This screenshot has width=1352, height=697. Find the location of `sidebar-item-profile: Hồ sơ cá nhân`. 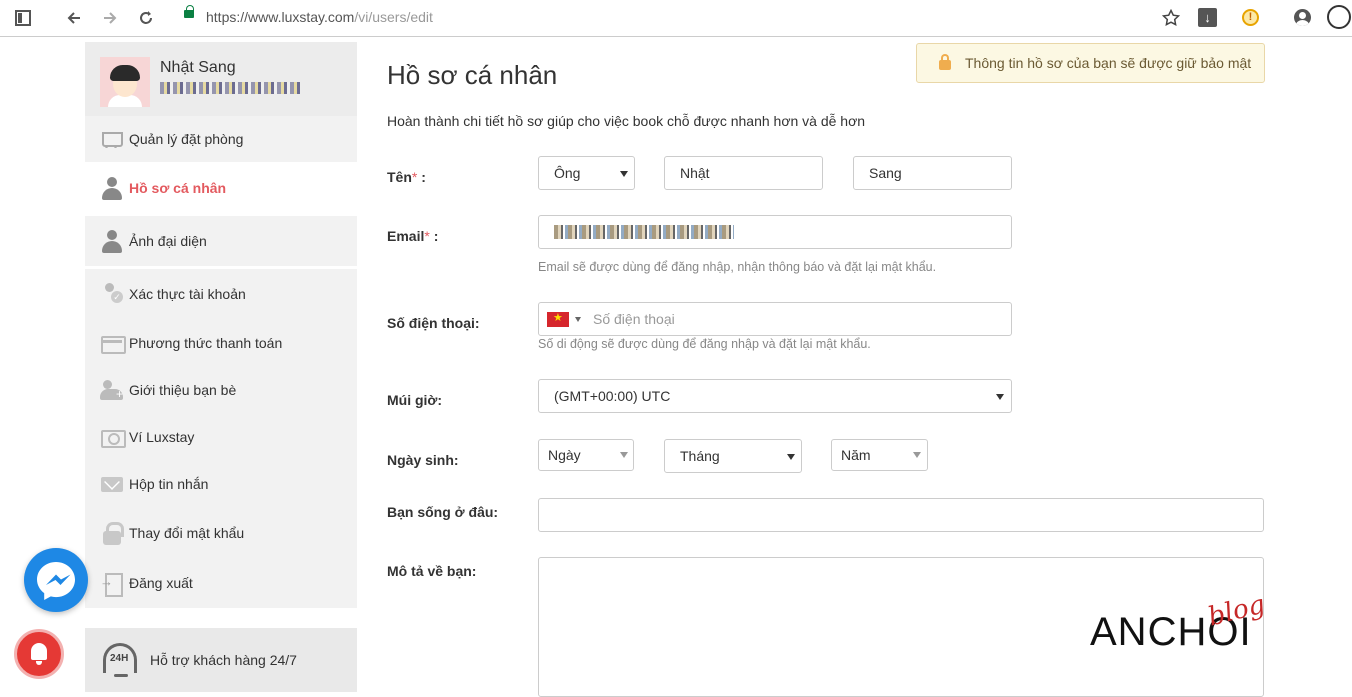

sidebar-item-profile: Hồ sơ cá nhân is located at coordinates (221, 188).